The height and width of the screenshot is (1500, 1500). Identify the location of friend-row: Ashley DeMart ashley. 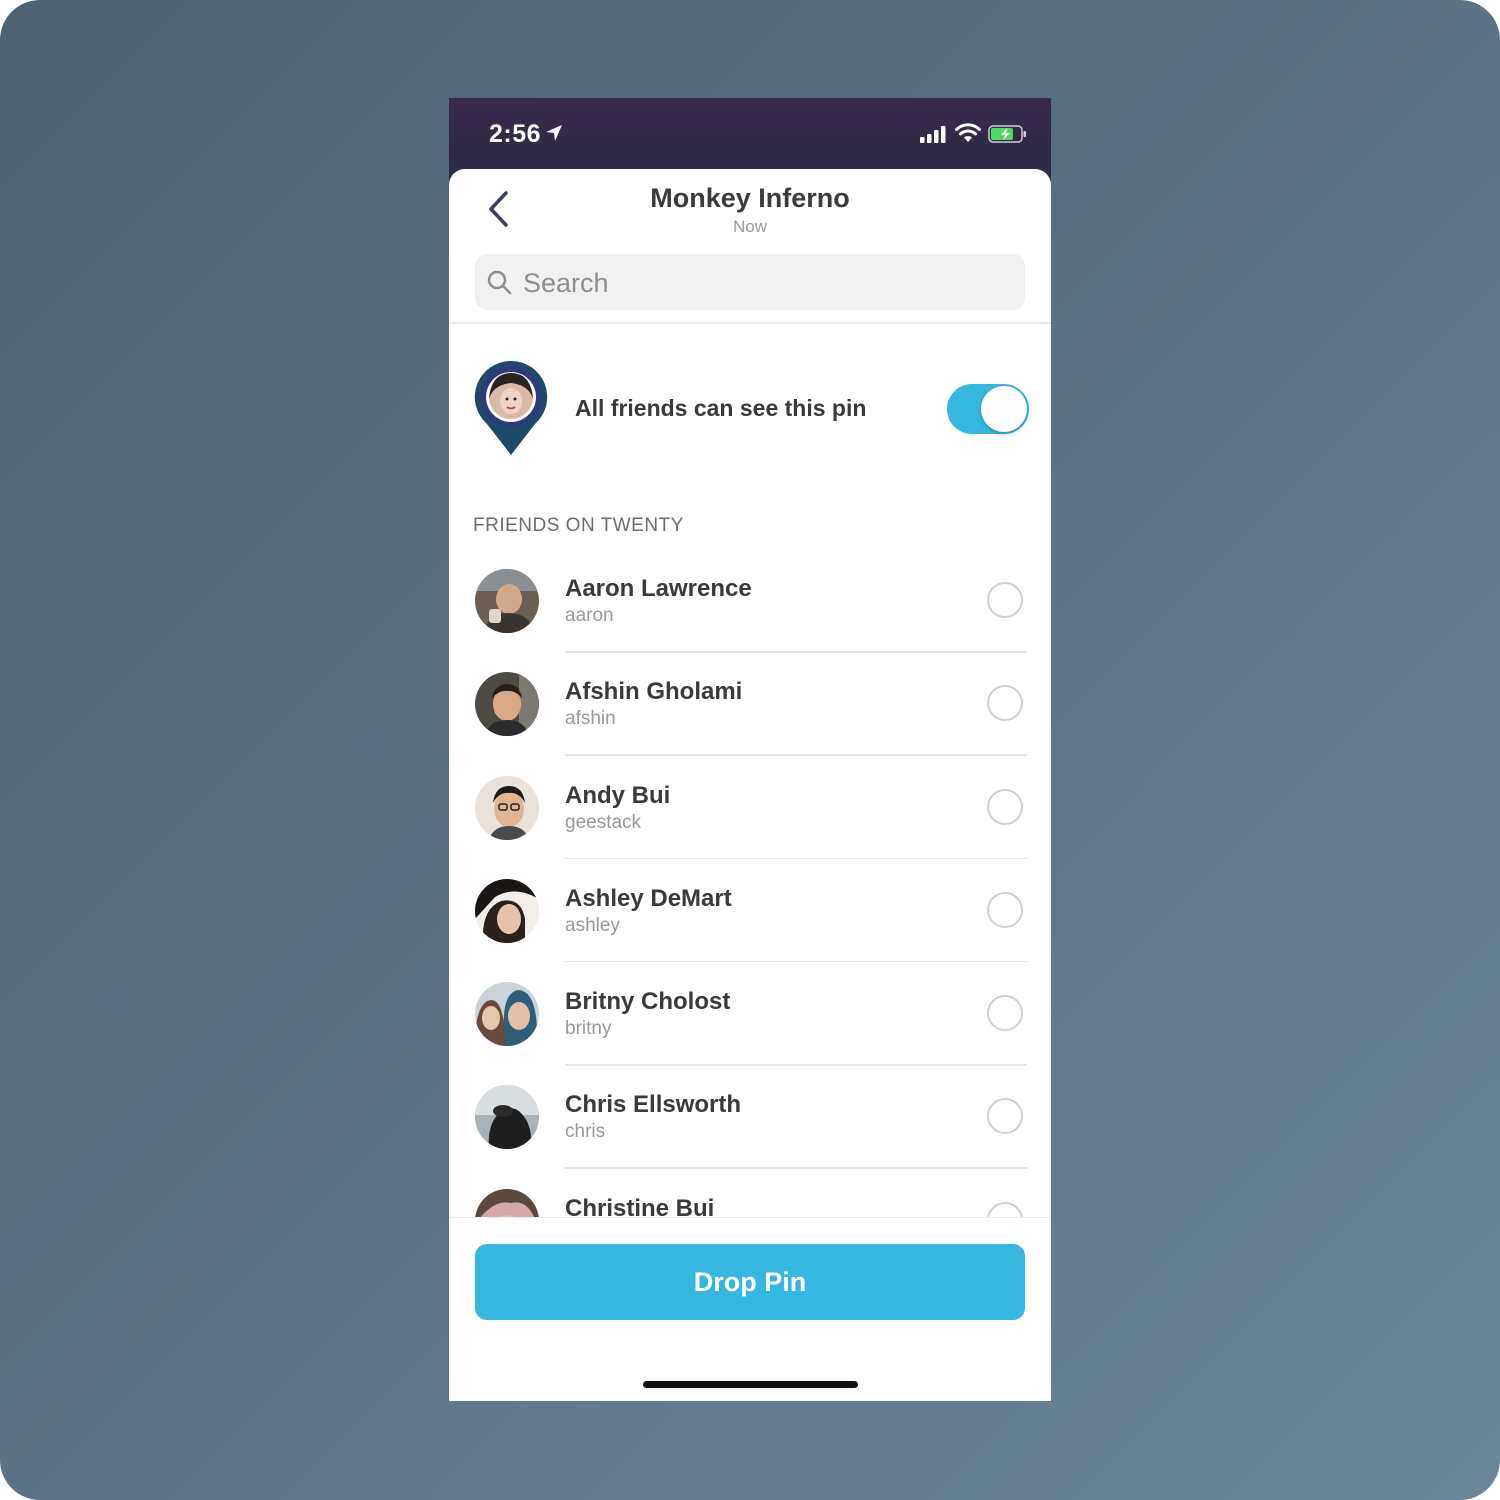
(750, 930).